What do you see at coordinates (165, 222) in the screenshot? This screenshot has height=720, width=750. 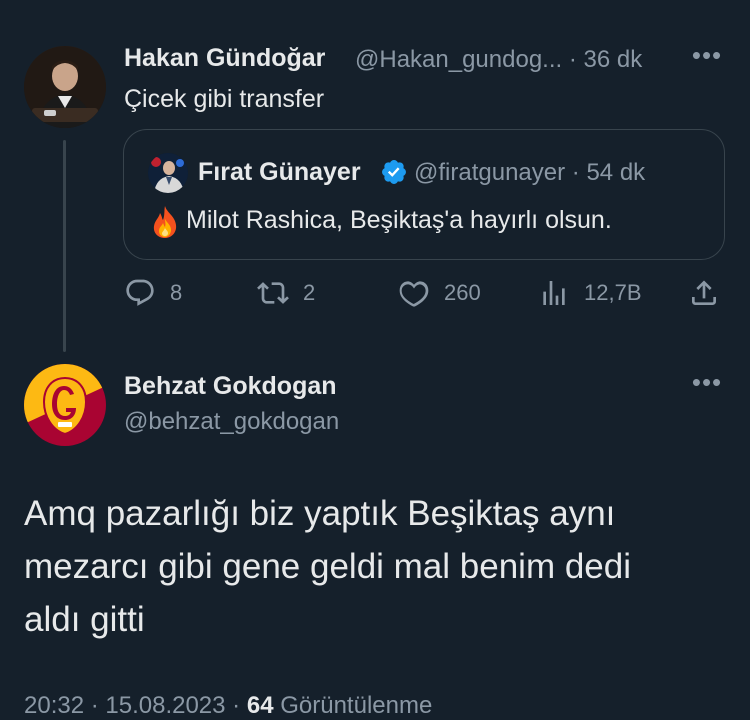 I see `fire-icon` at bounding box center [165, 222].